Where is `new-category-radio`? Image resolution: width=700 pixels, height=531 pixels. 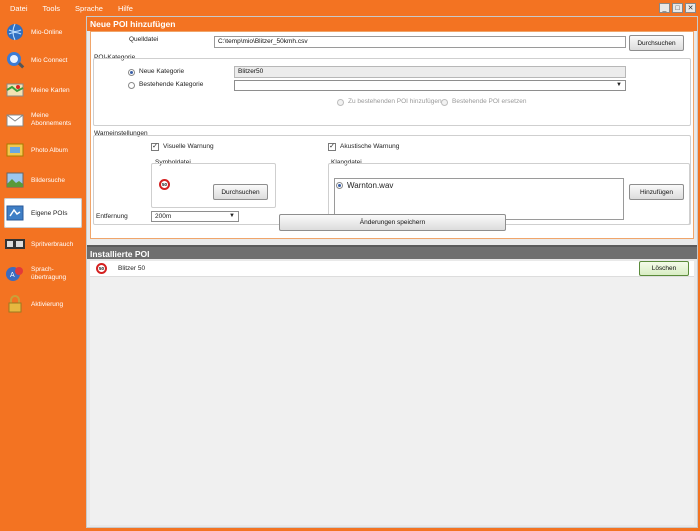 new-category-radio is located at coordinates (131, 72).